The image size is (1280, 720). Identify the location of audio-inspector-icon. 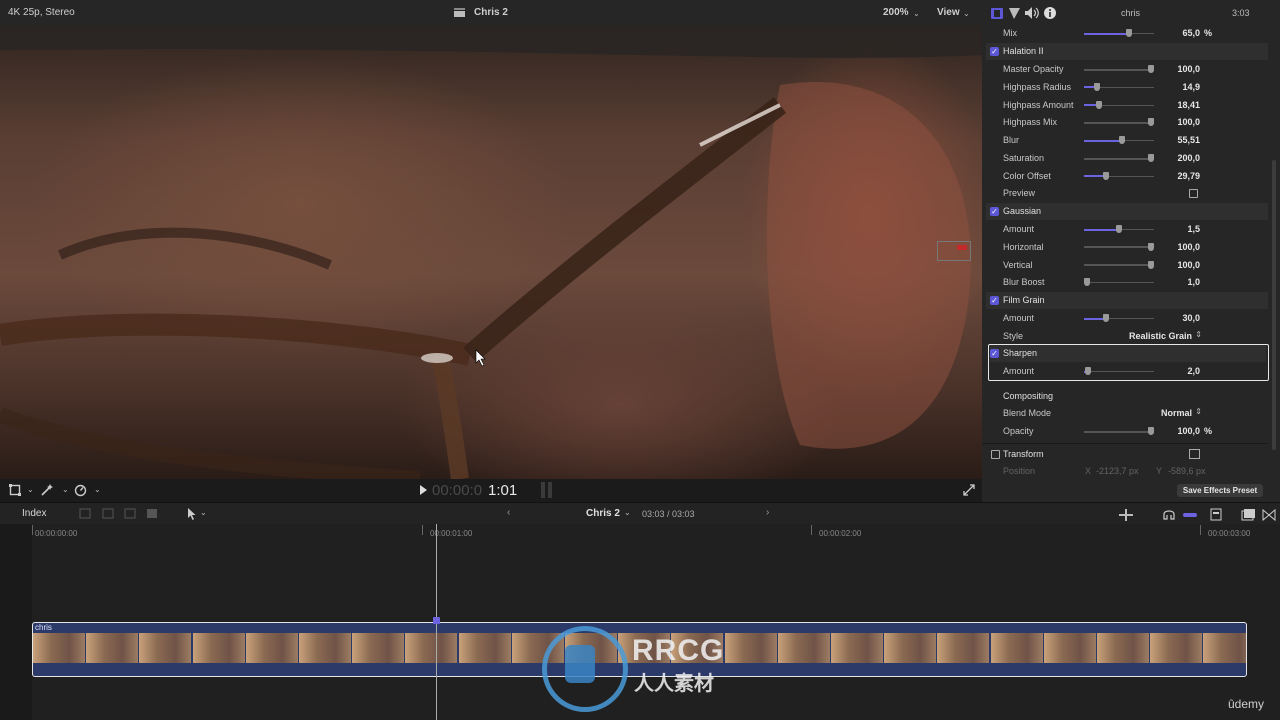
(1032, 13).